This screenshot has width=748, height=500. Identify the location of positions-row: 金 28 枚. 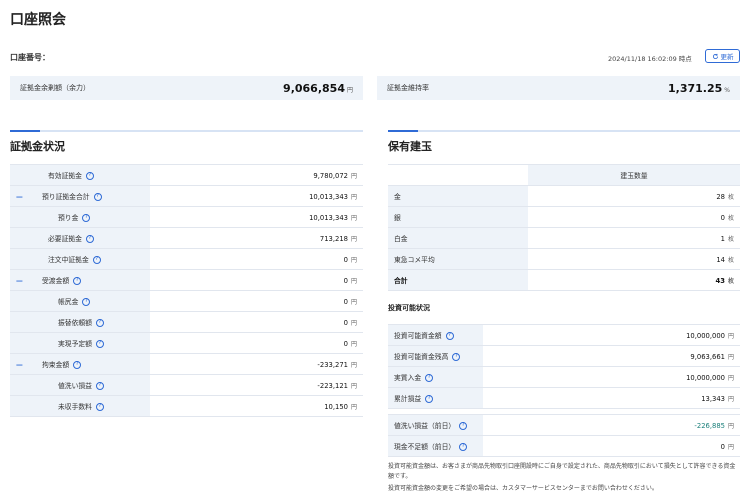
(564, 196).